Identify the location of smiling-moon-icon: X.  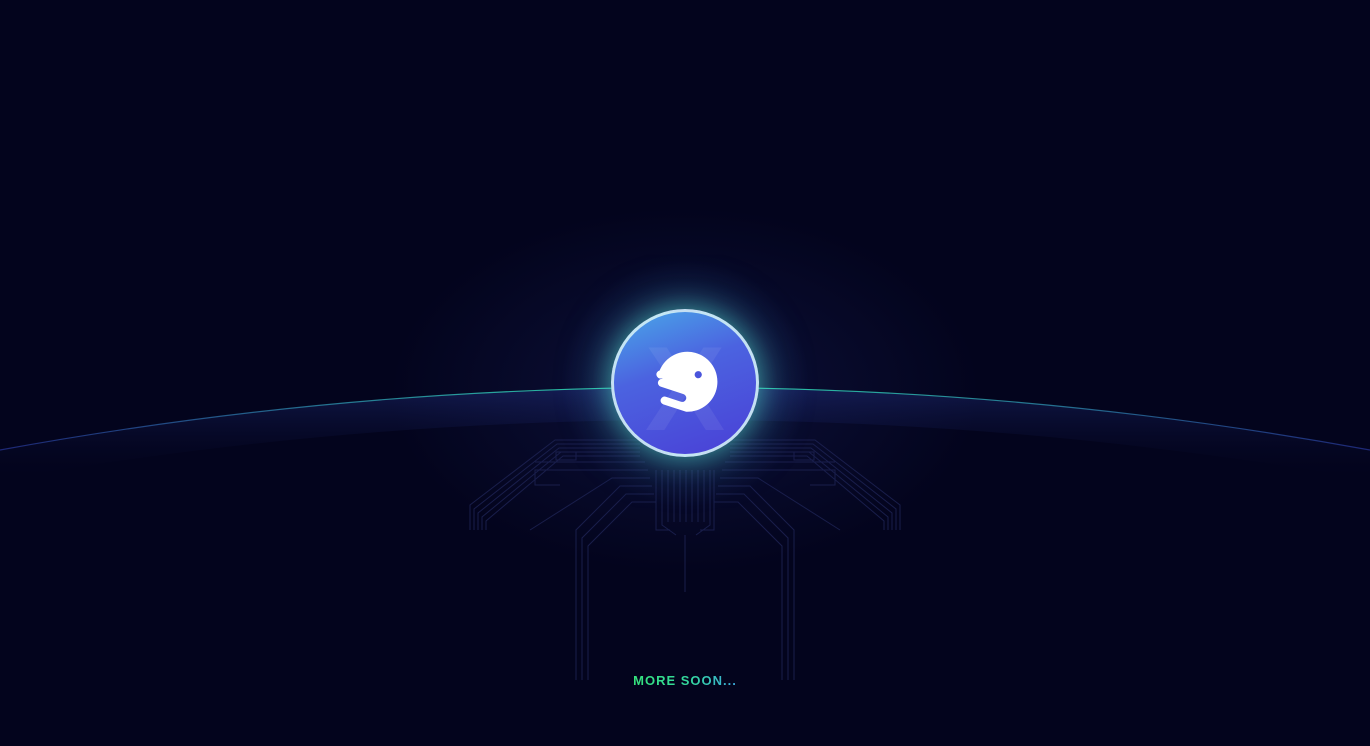
(685, 388).